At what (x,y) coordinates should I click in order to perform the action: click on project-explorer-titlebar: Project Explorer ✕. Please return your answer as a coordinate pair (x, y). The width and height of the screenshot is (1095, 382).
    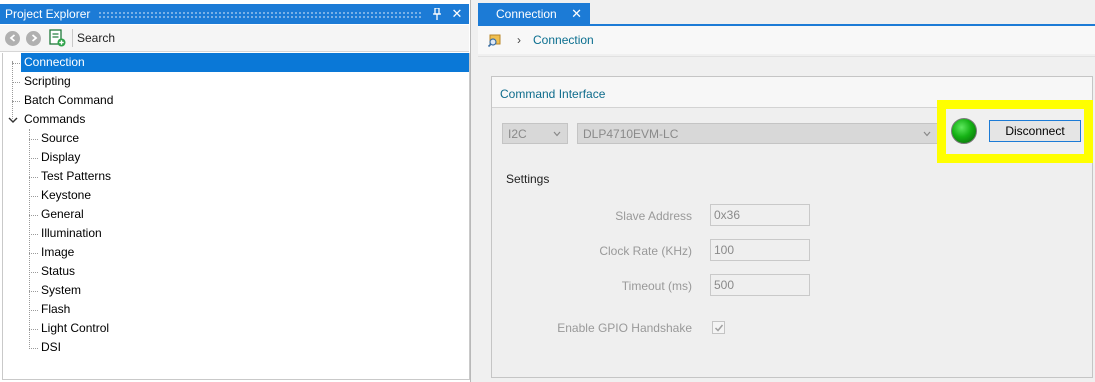
    Looking at the image, I should click on (234, 14).